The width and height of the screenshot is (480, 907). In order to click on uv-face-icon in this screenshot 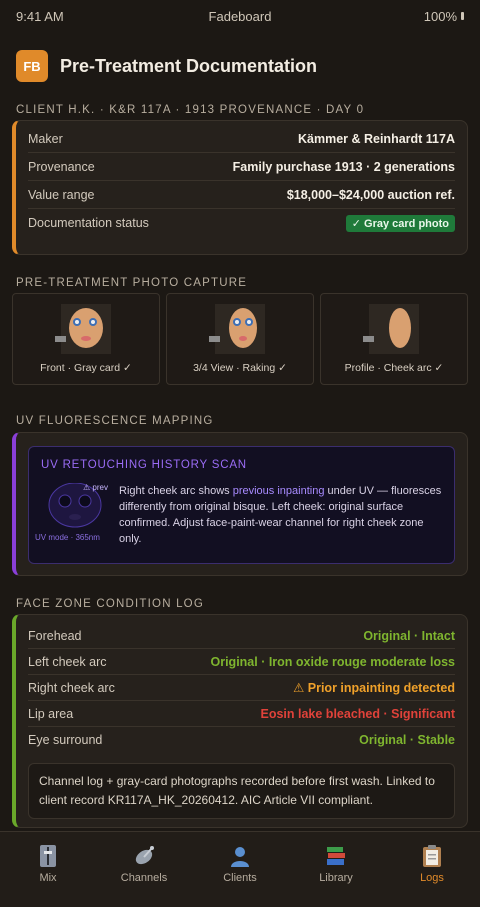, I will do `click(75, 505)`.